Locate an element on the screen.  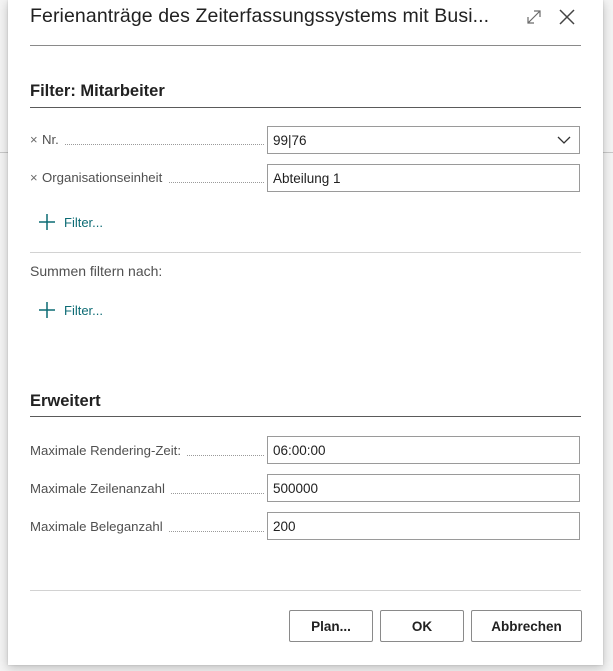
title-divider is located at coordinates (305, 45).